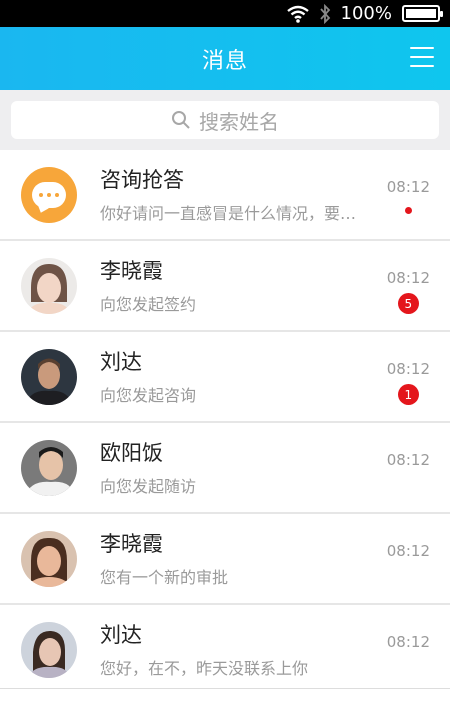 The height and width of the screenshot is (701, 450). I want to click on search-input: 搜索姓名, so click(225, 120).